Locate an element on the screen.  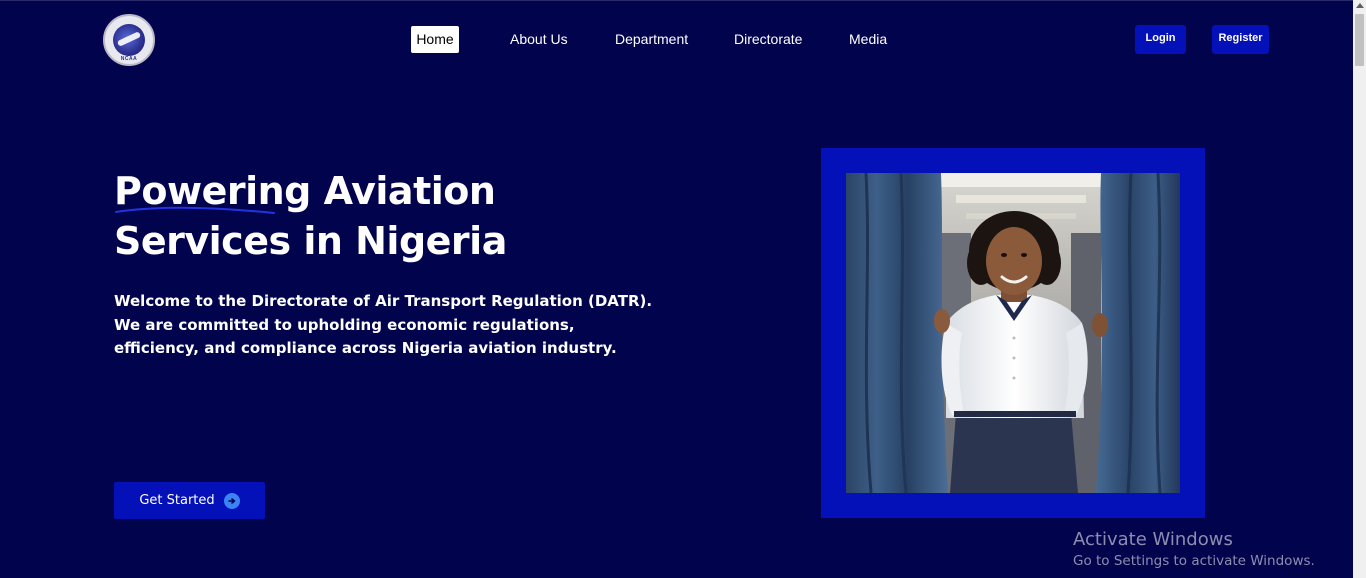
get-started-button: Get Started is located at coordinates (189, 500).